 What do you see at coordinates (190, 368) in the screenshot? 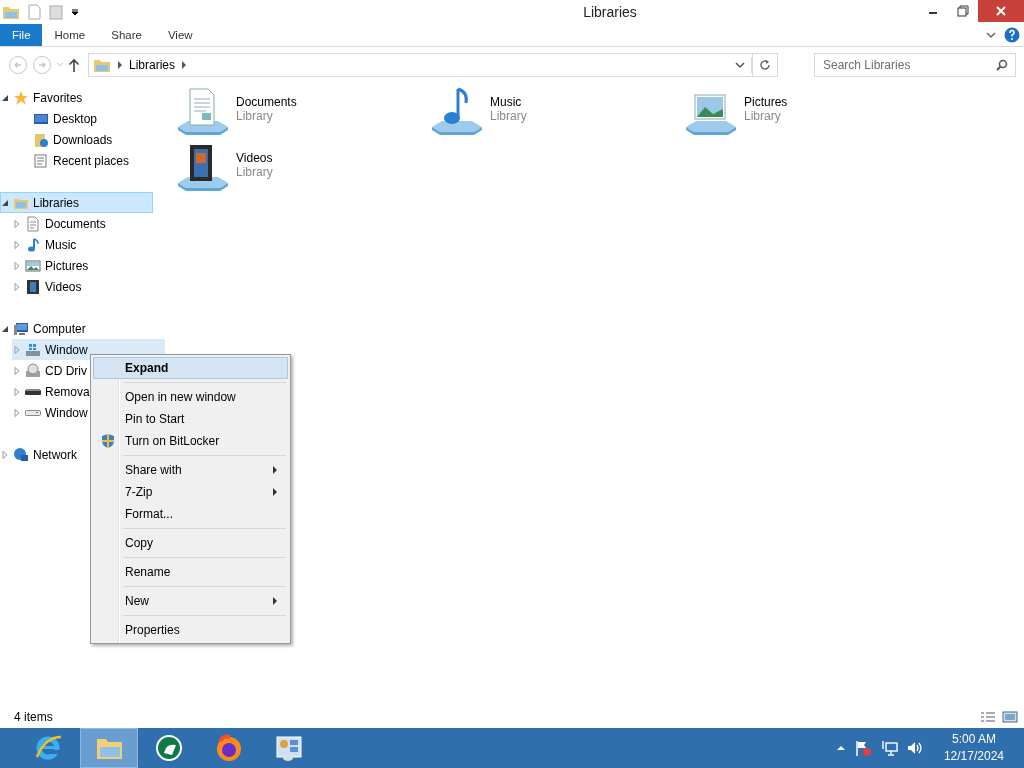
I see `menu-item: Expand` at bounding box center [190, 368].